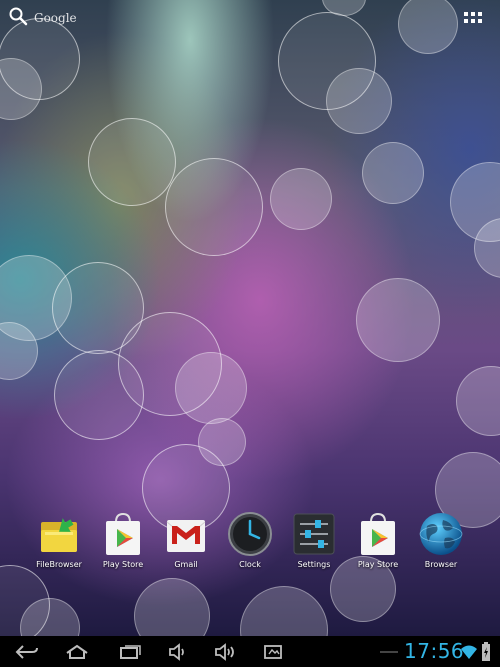  Describe the element at coordinates (314, 534) in the screenshot. I see `settings-sliders-icon` at that location.